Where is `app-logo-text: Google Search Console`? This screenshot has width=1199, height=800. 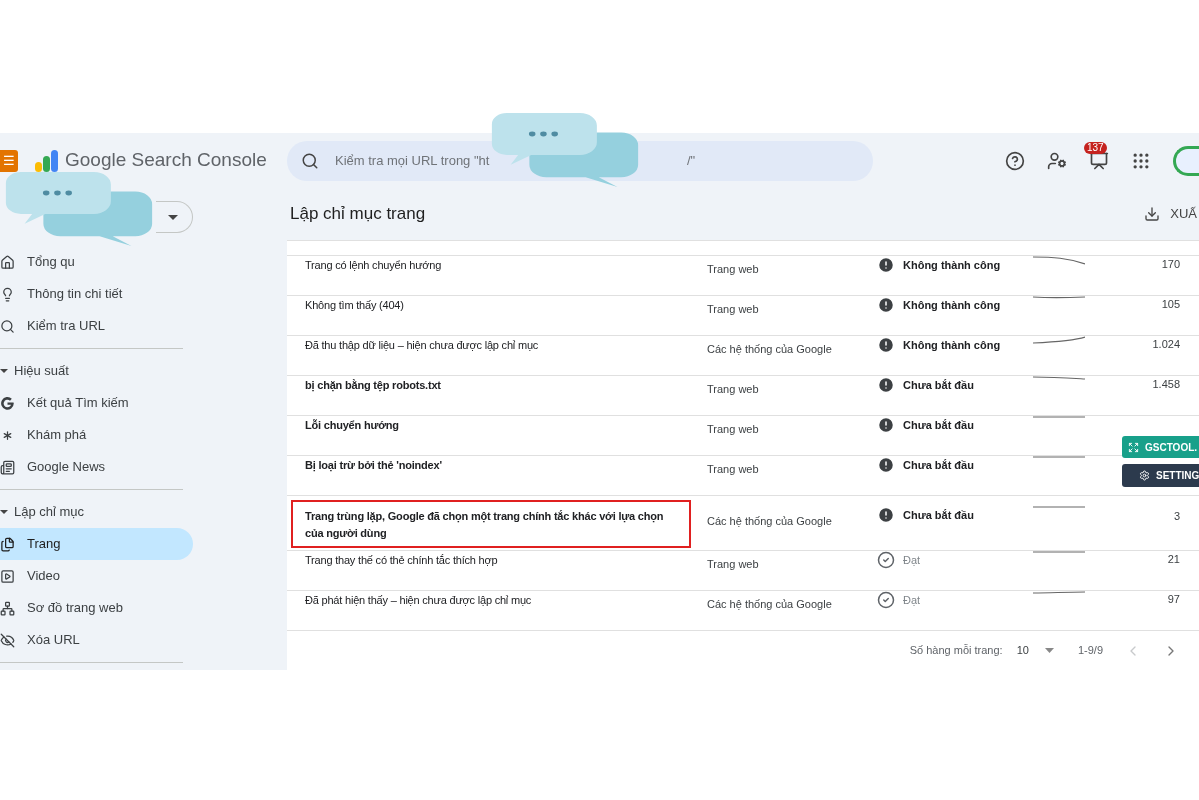
app-logo-text: Google Search Console is located at coordinates (166, 160).